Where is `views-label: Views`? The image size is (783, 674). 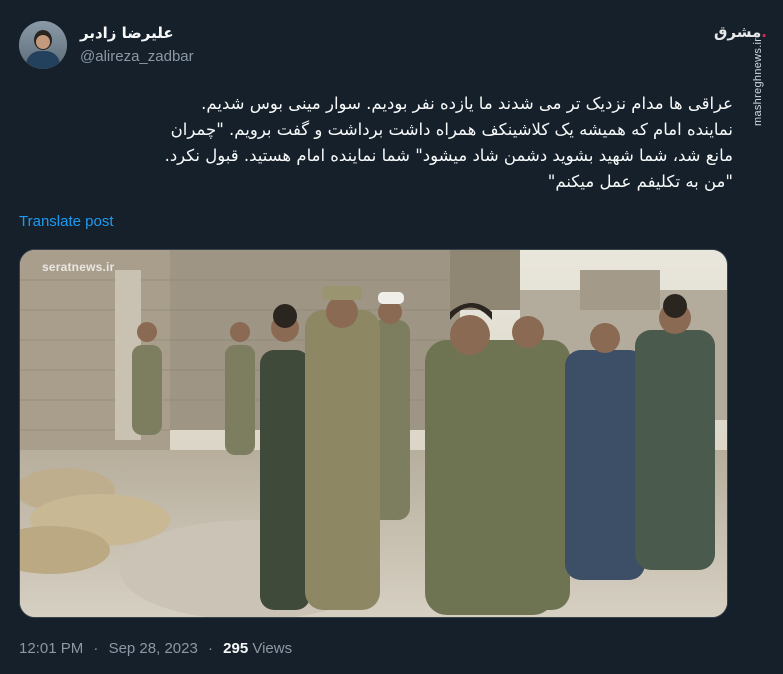
views-label: Views is located at coordinates (272, 648).